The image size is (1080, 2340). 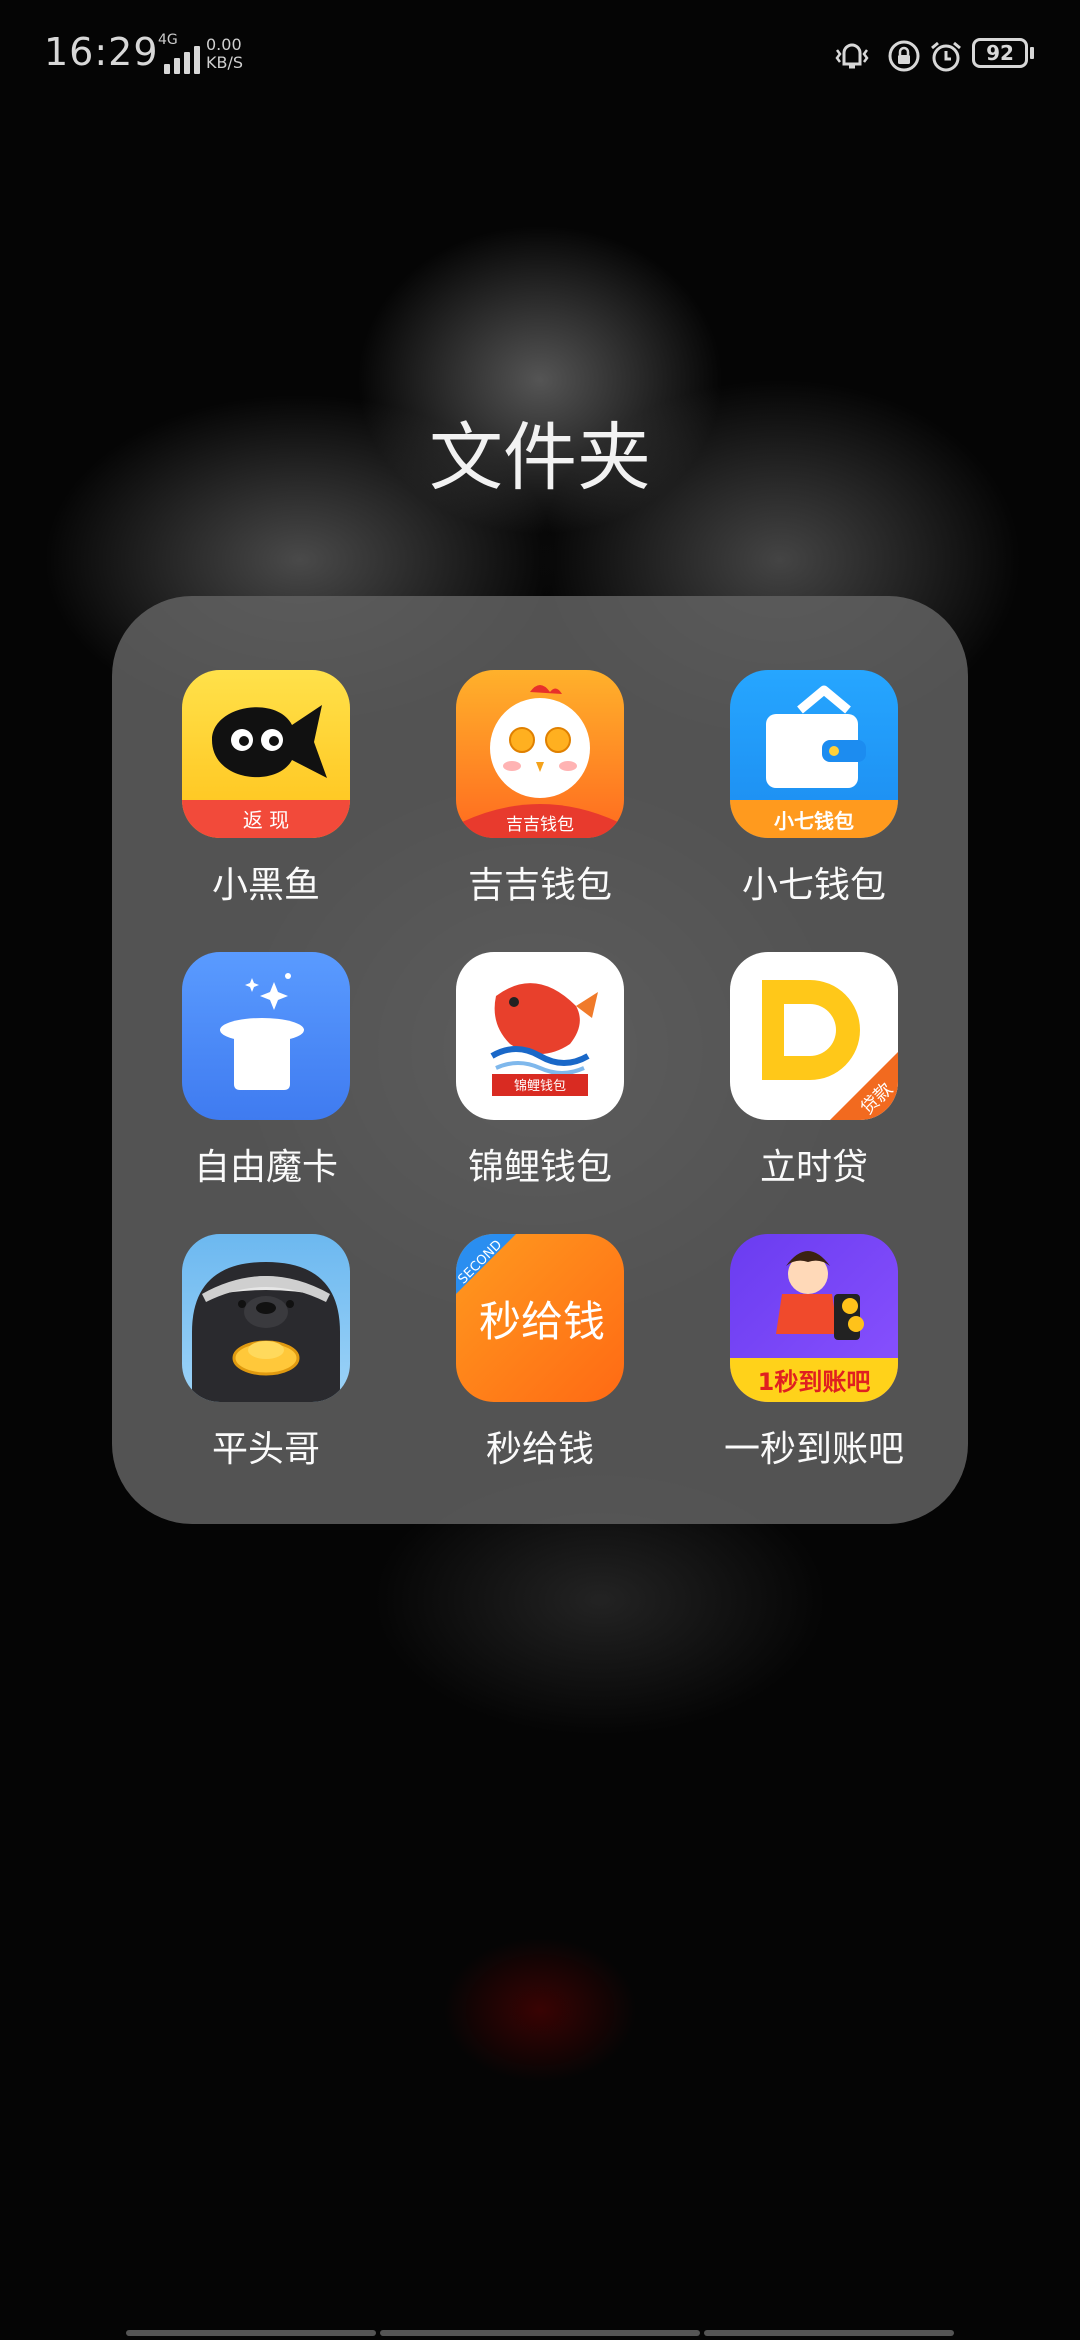 What do you see at coordinates (813, 1167) in the screenshot?
I see `app-label: 立时贷` at bounding box center [813, 1167].